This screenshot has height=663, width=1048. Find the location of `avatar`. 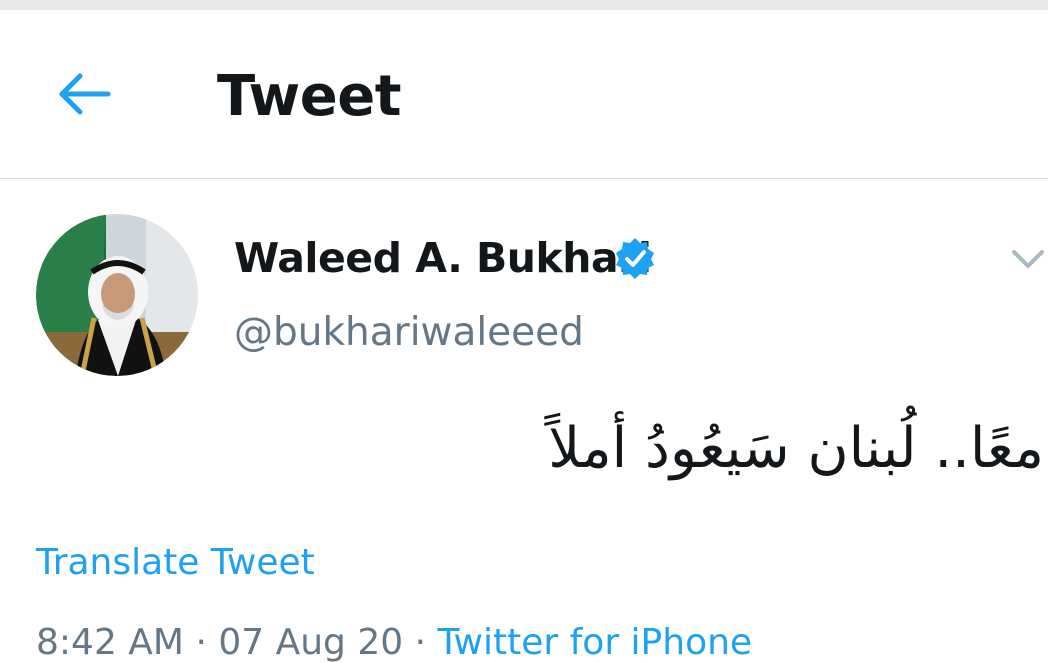

avatar is located at coordinates (117, 295).